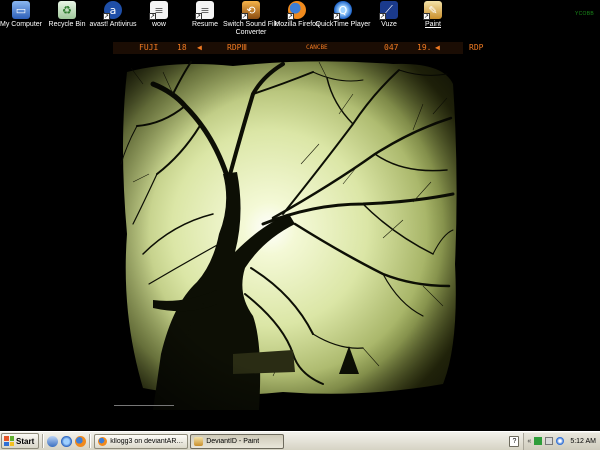 This screenshot has height=450, width=600. Describe the element at coordinates (433, 24) in the screenshot. I see `desktop-icon-label: Paint` at that location.